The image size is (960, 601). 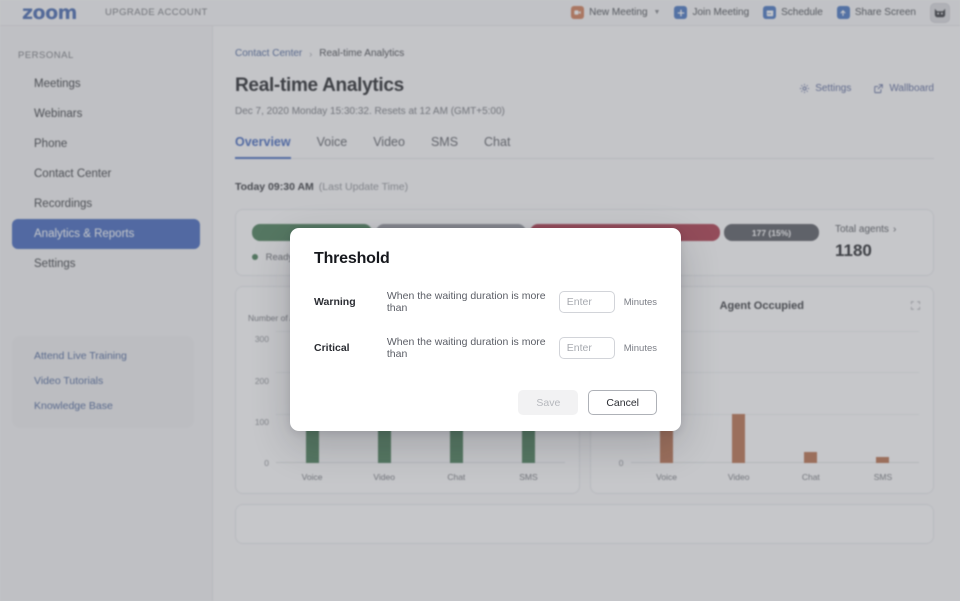 I want to click on new-meeting-button: New Meeting ▼, so click(x=615, y=12).